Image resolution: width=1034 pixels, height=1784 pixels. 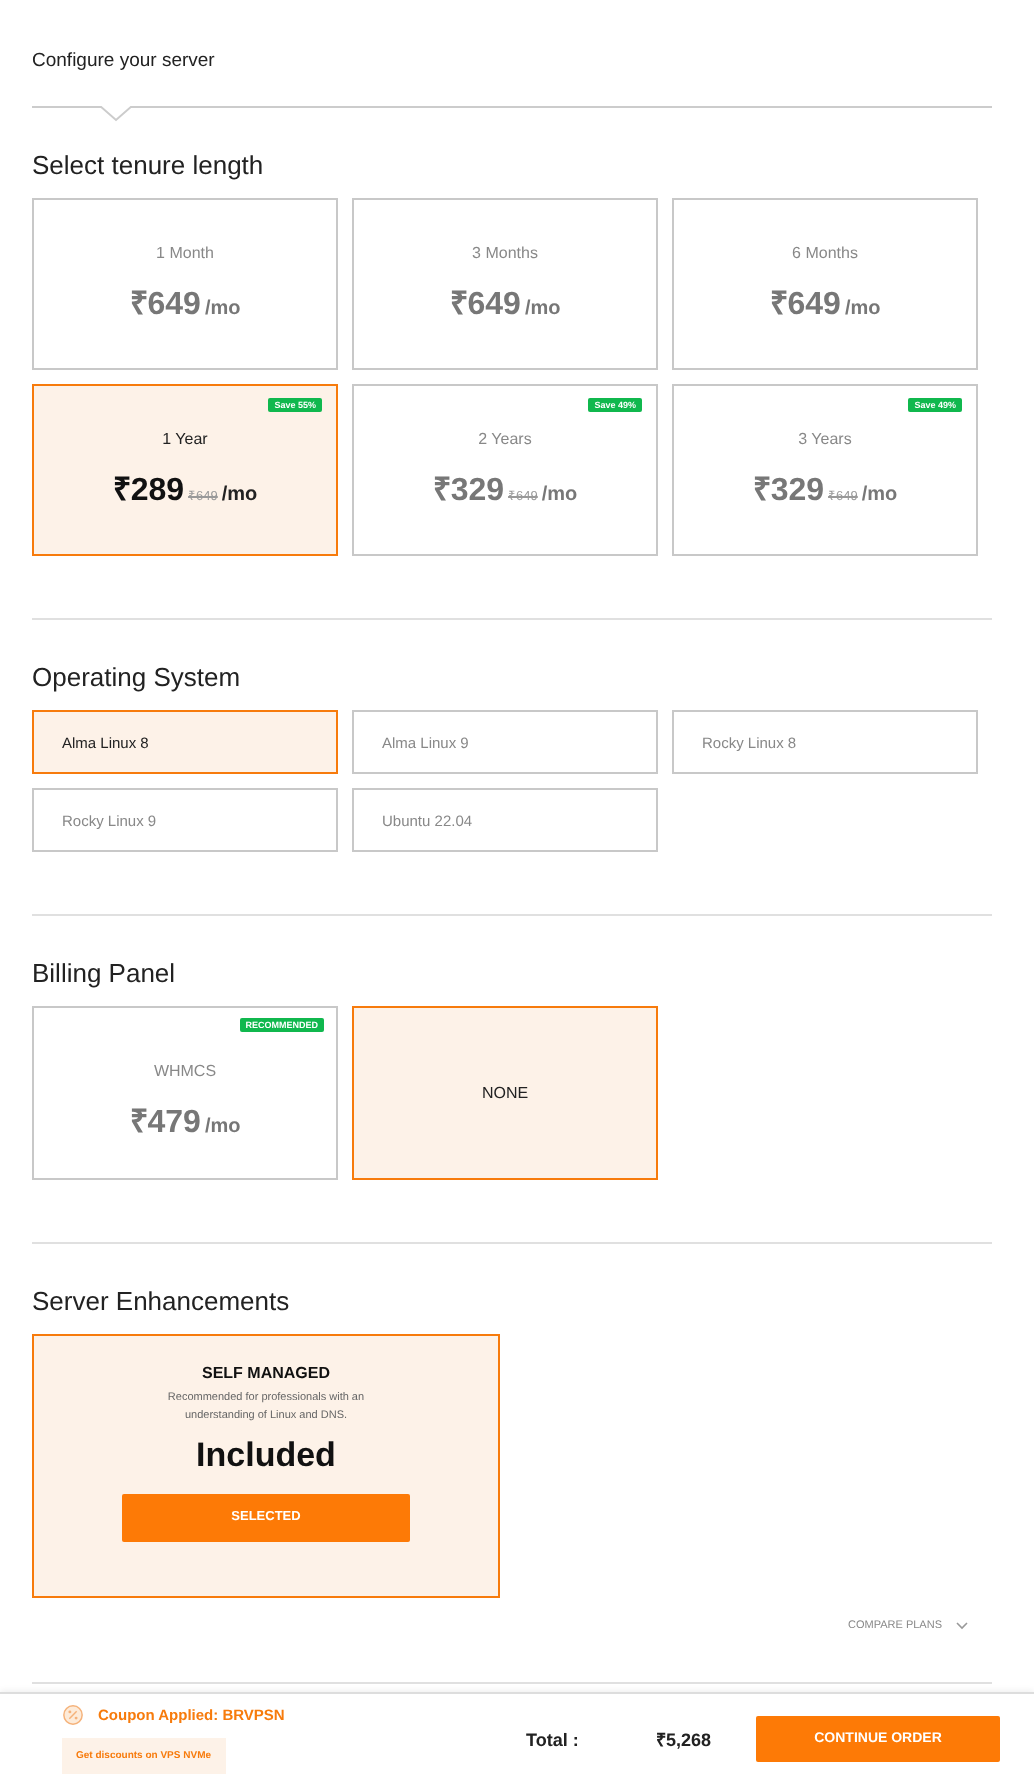 What do you see at coordinates (825, 284) in the screenshot?
I see `tenure-option: 6 Months ₹649/mo` at bounding box center [825, 284].